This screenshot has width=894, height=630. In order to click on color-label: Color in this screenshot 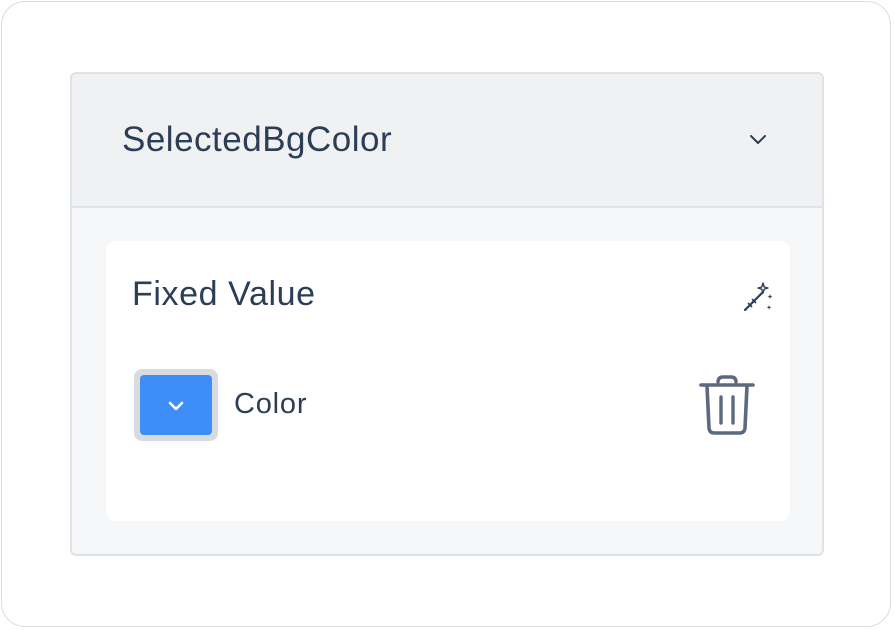, I will do `click(271, 404)`.